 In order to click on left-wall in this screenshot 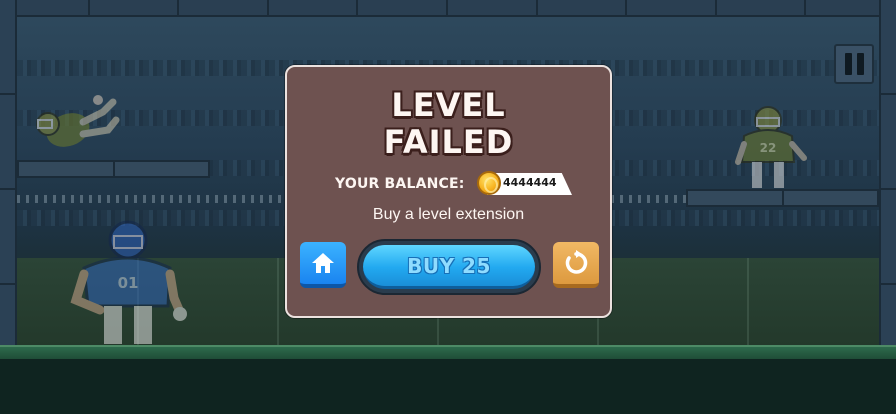, I will do `click(8, 172)`.